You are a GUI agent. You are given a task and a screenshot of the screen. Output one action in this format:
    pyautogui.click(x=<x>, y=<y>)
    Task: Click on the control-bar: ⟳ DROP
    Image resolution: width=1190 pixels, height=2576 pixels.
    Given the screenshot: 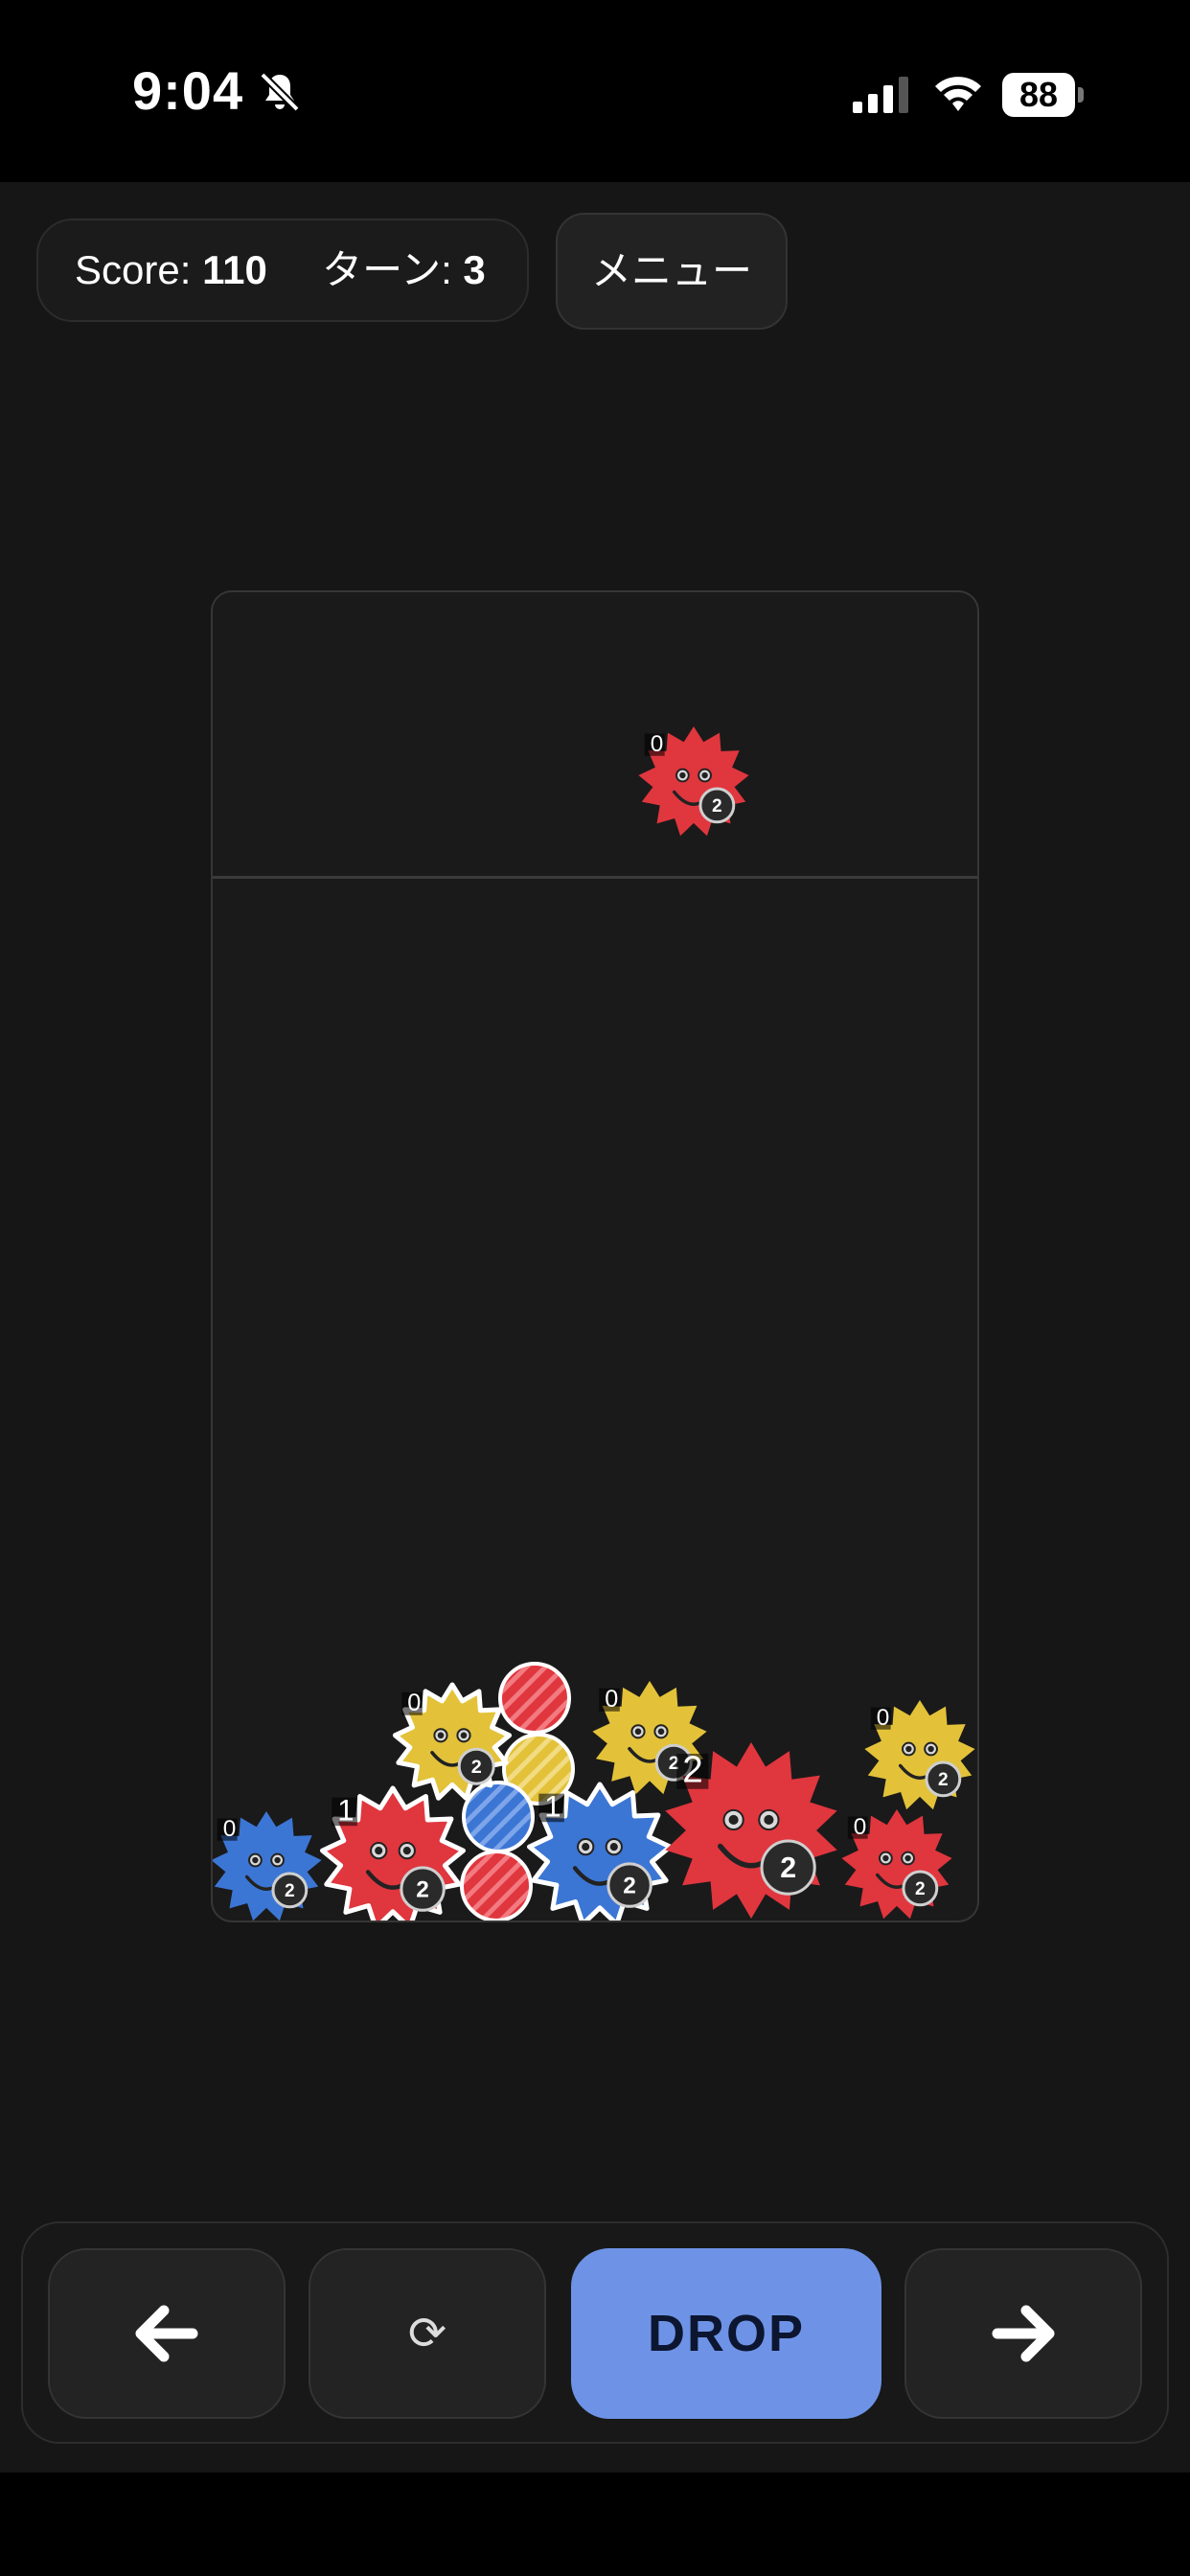 What is the action you would take?
    pyautogui.click(x=595, y=2332)
    